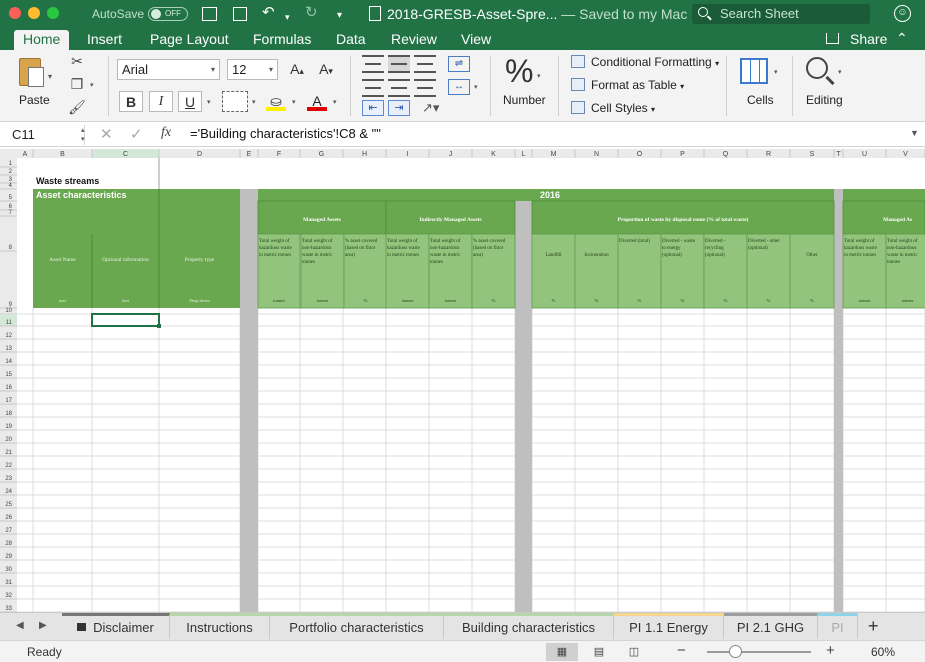  What do you see at coordinates (190, 101) in the screenshot?
I see `underline-button: U` at bounding box center [190, 101].